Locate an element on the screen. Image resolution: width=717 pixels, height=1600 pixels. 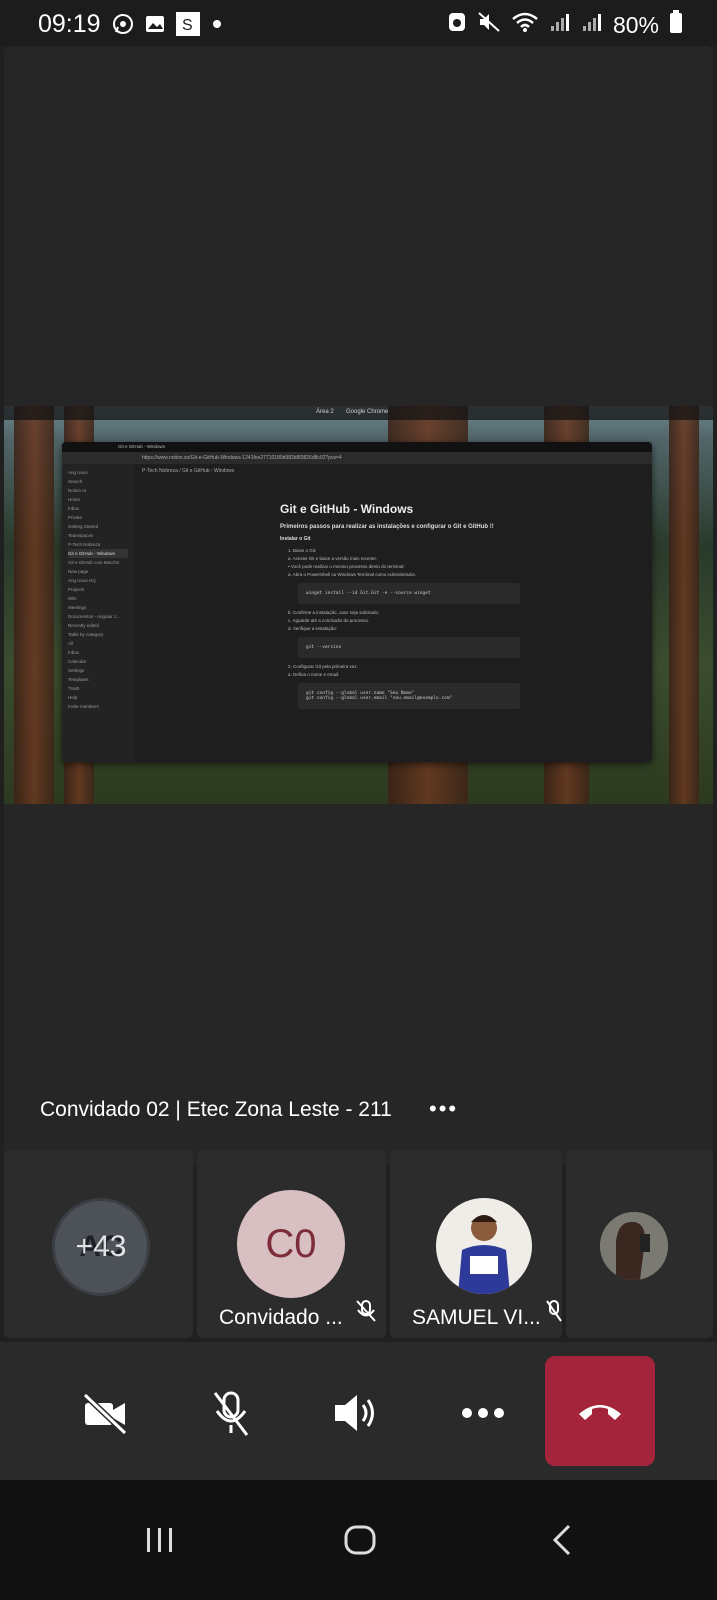
doc-line: 2. Configurar Git pela primeira vez: is located at coordinates (323, 666).